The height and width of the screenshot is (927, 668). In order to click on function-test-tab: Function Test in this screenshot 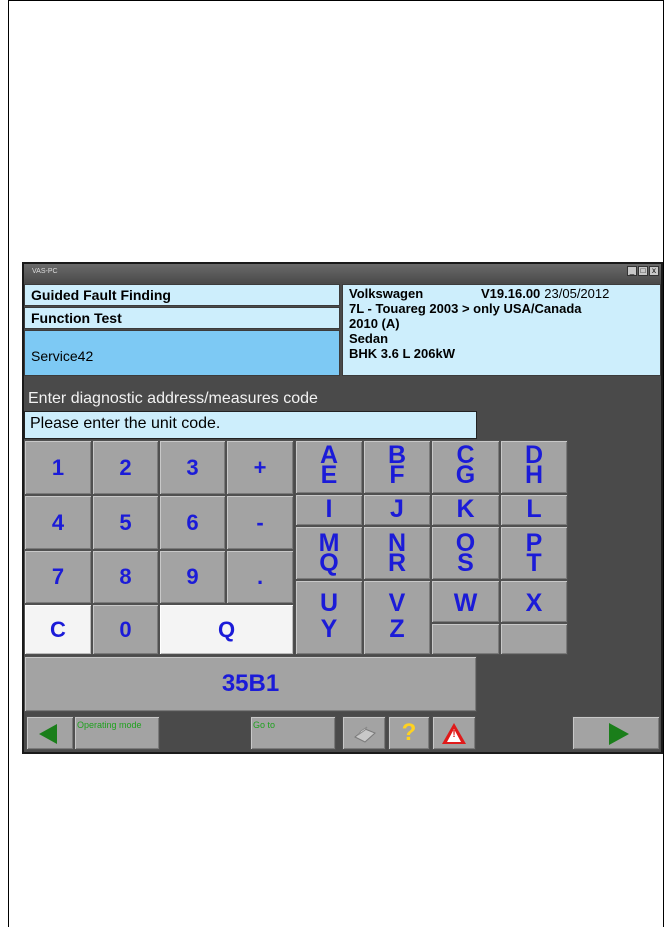, I will do `click(182, 318)`.